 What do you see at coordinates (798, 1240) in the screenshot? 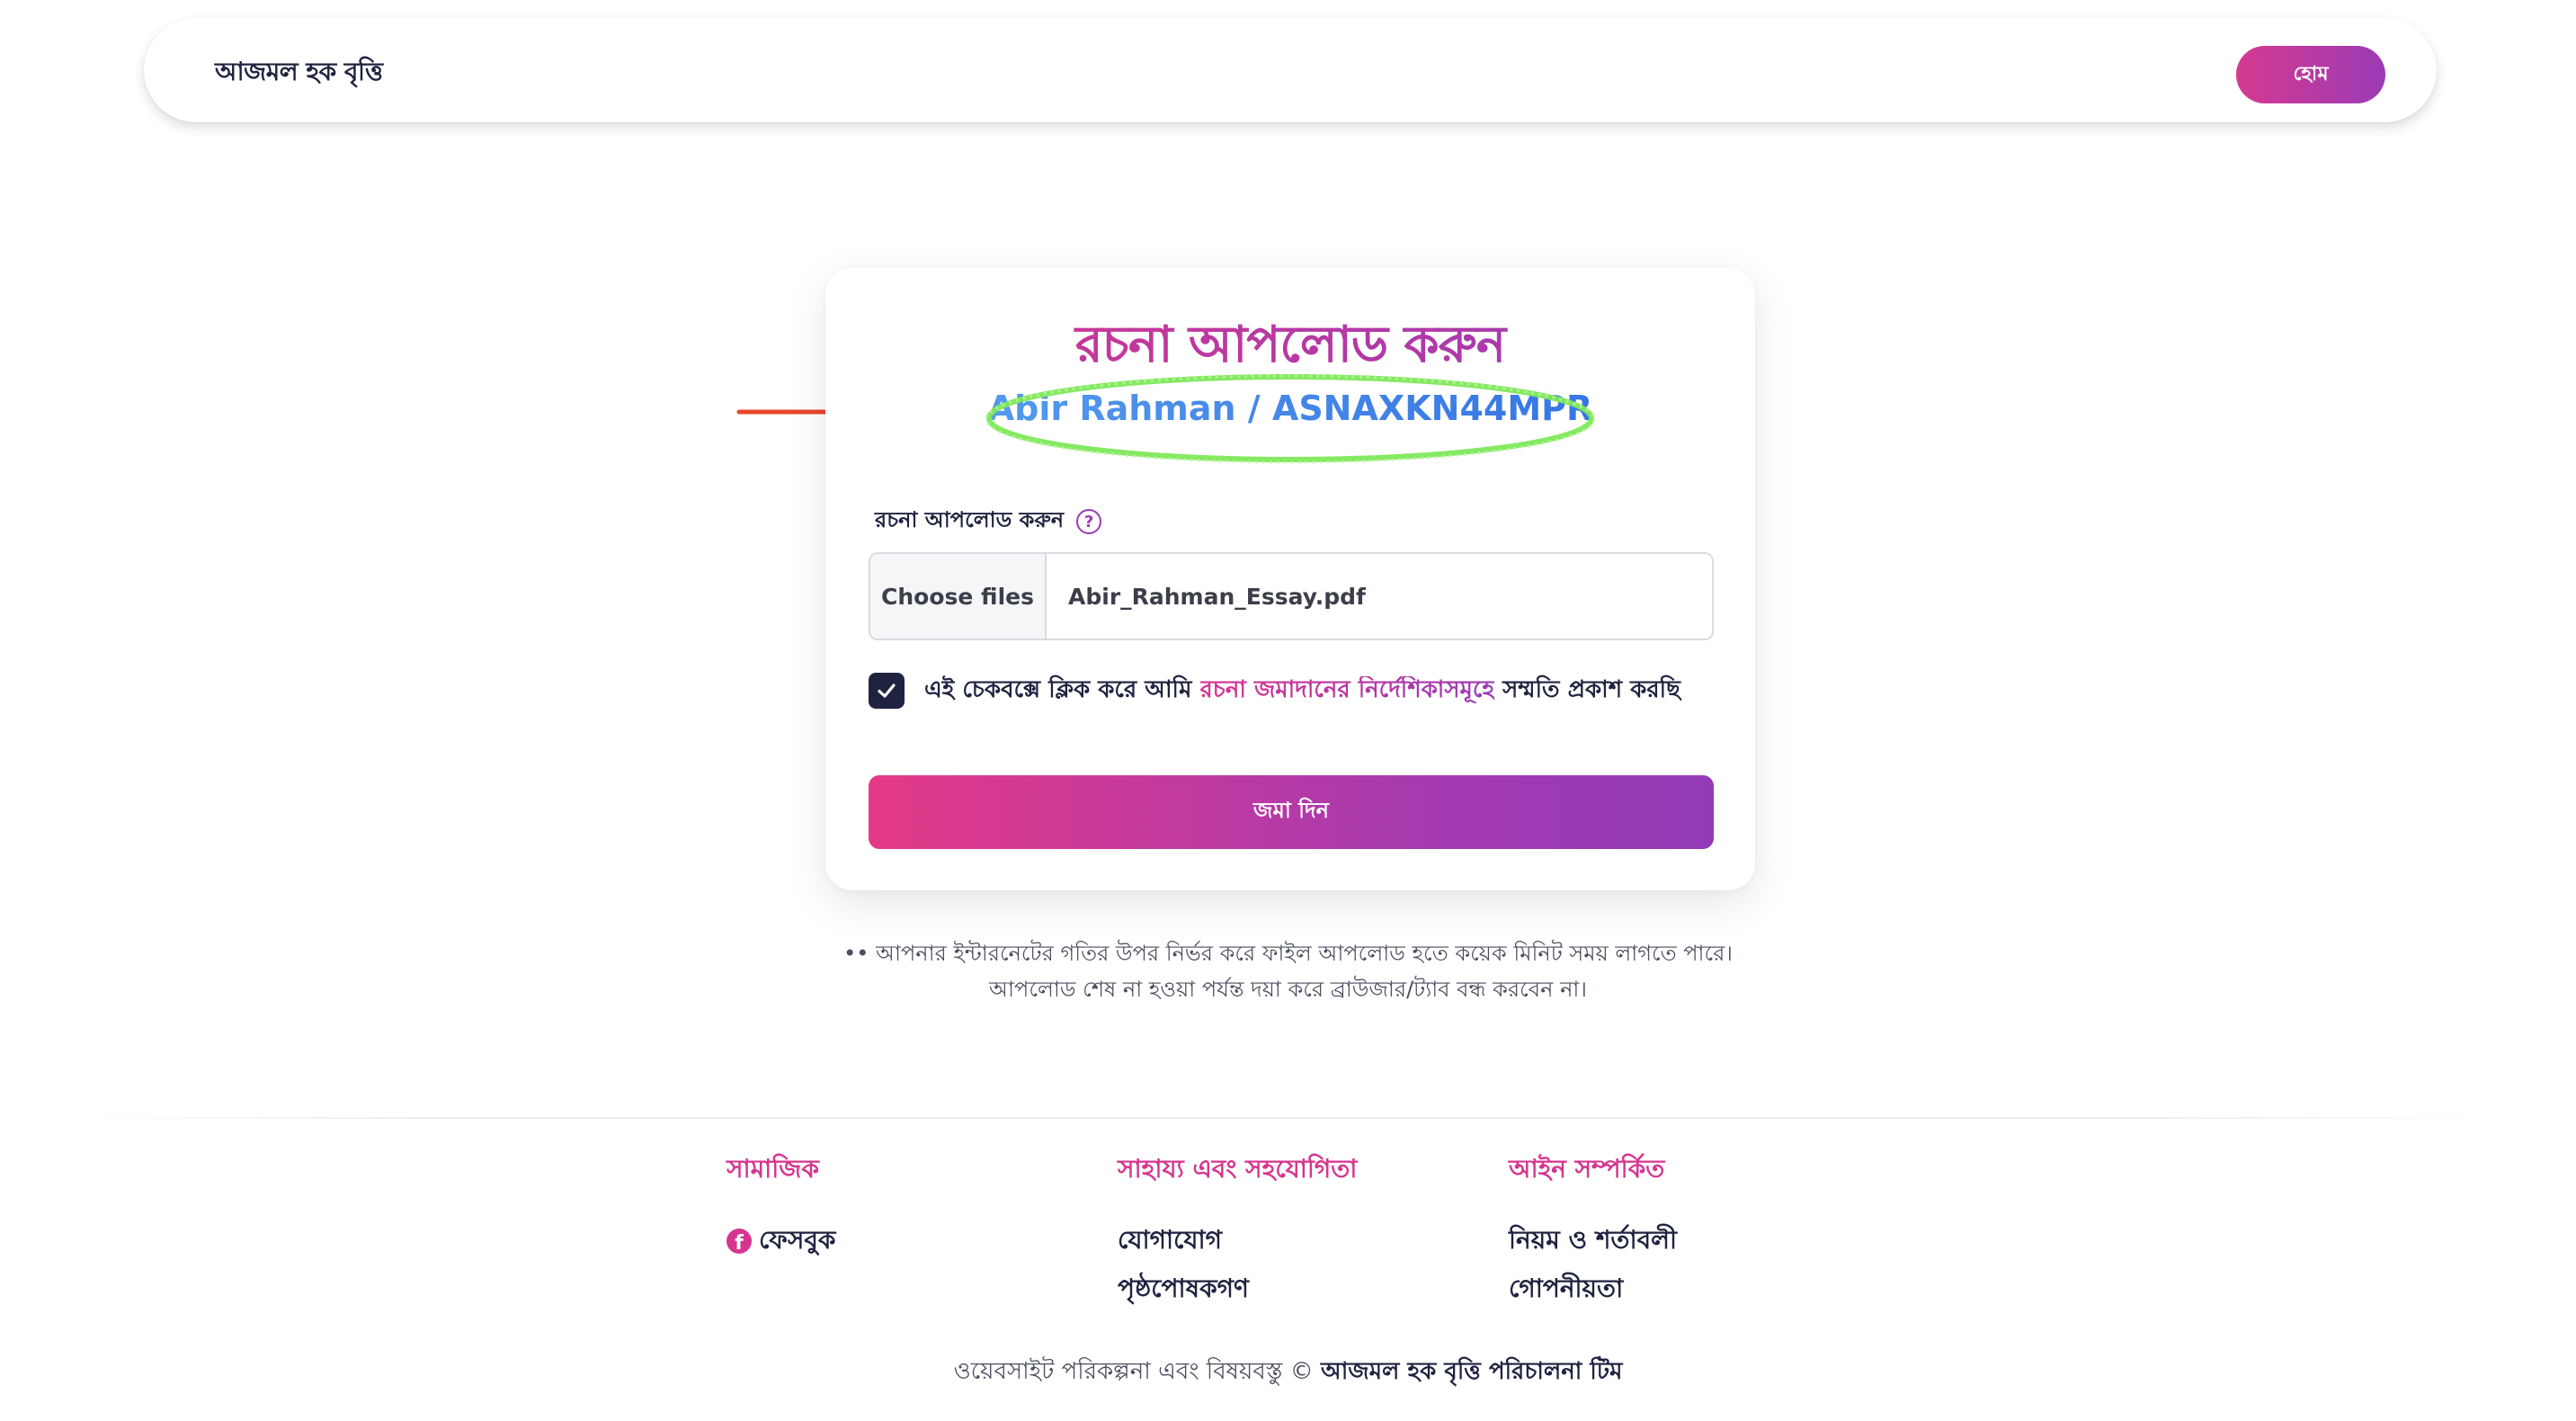
I see `footer-link-facebook-label: ফেসবুক` at bounding box center [798, 1240].